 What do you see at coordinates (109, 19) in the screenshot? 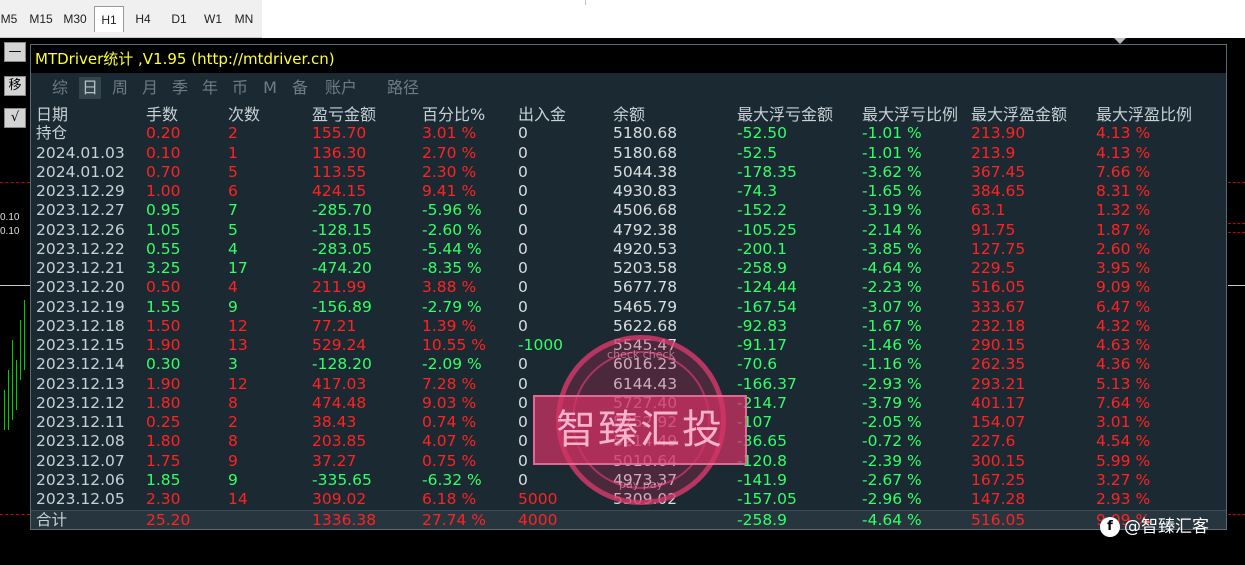
I see `timeframe-h1-button: H1` at bounding box center [109, 19].